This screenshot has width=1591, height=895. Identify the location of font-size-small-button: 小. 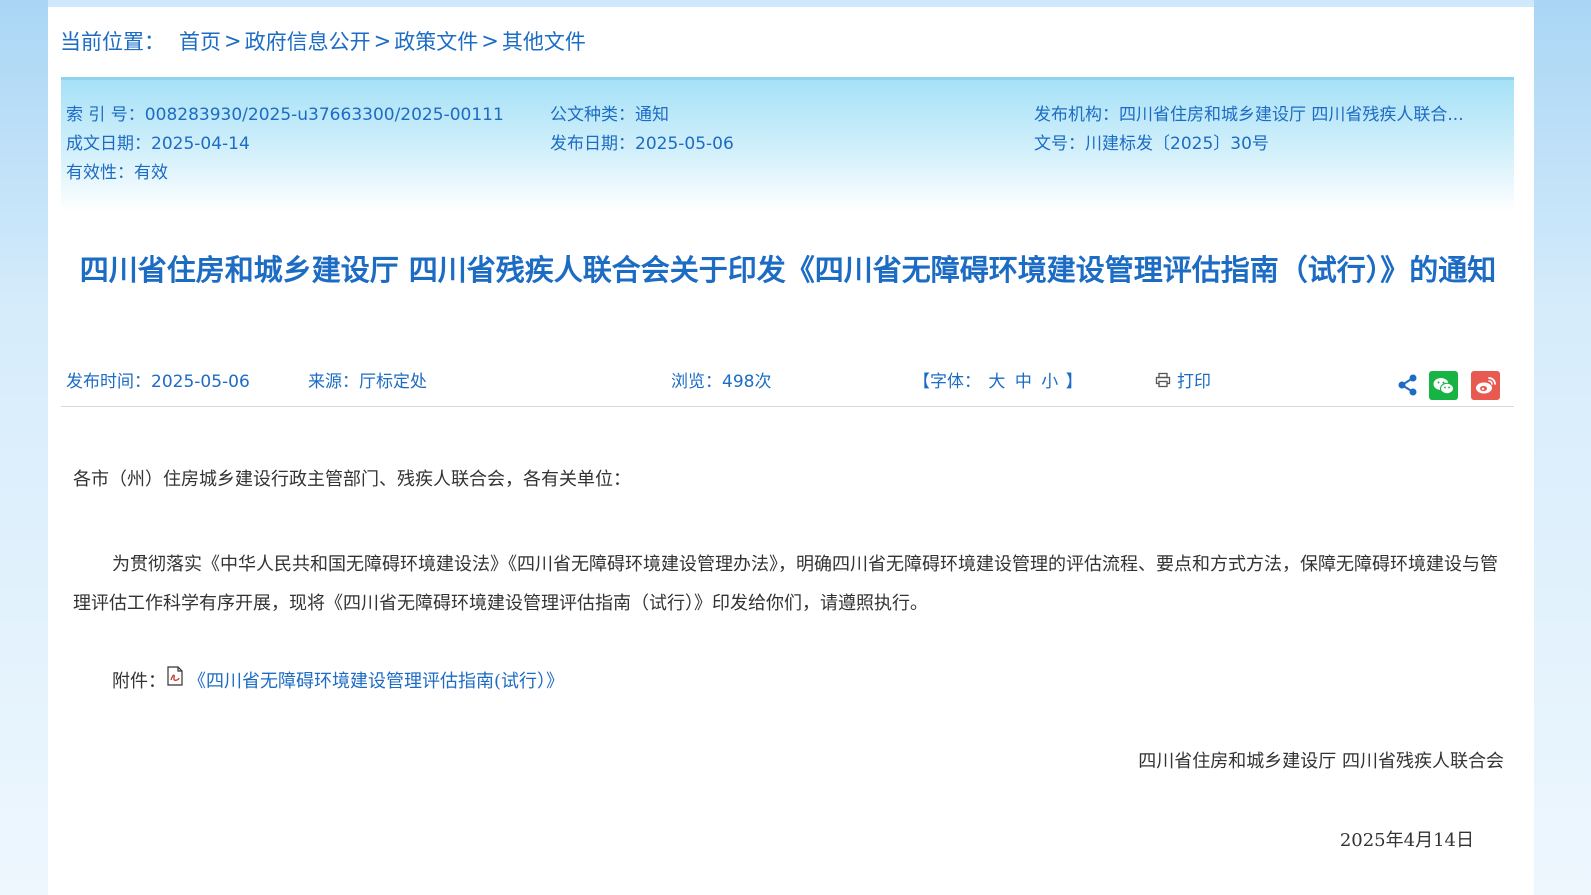
(1049, 382).